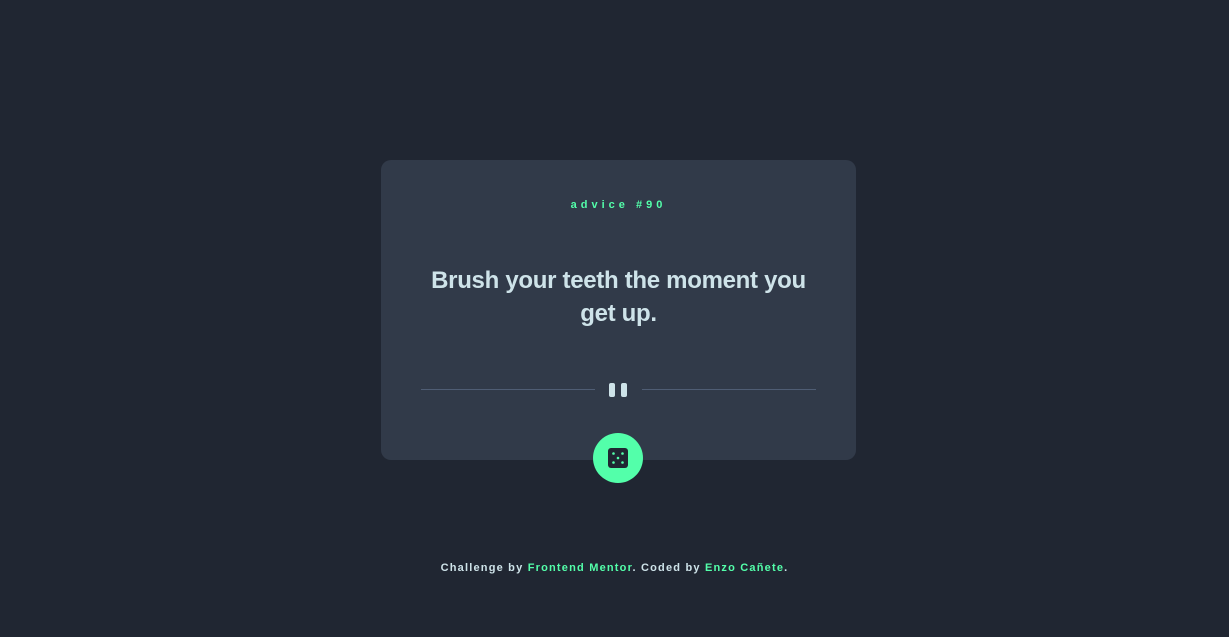  What do you see at coordinates (744, 568) in the screenshot?
I see `author-link: Enzo Cañete` at bounding box center [744, 568].